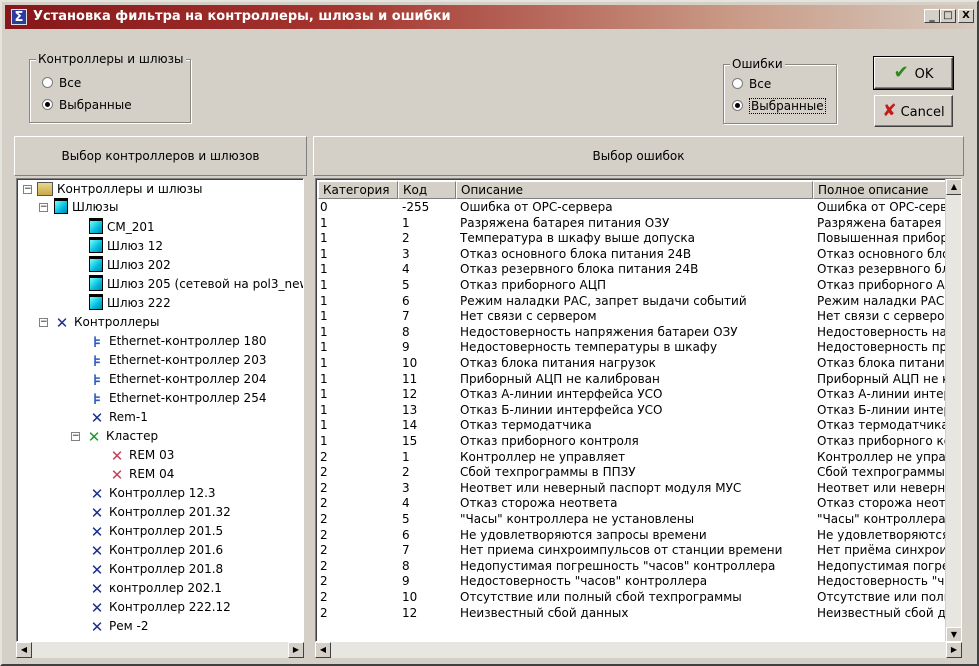 The image size is (979, 666). I want to click on column-header-description: Описание, so click(634, 190).